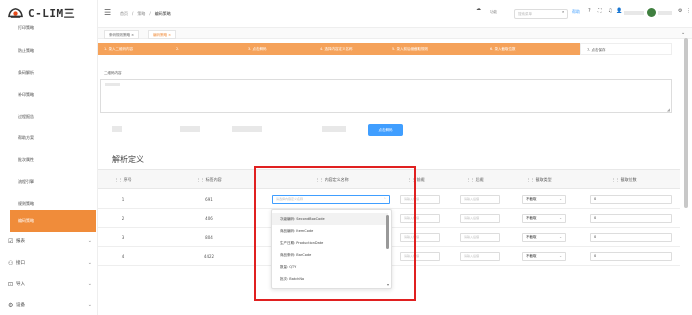 The height and width of the screenshot is (315, 692). What do you see at coordinates (576, 12) in the screenshot?
I see `help-link: 帮助` at bounding box center [576, 12].